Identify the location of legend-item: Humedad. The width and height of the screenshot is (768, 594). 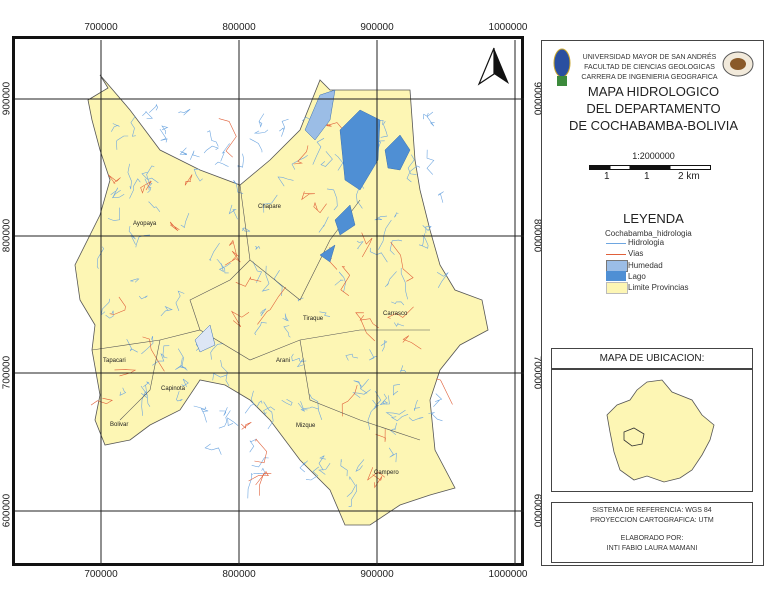
(645, 265).